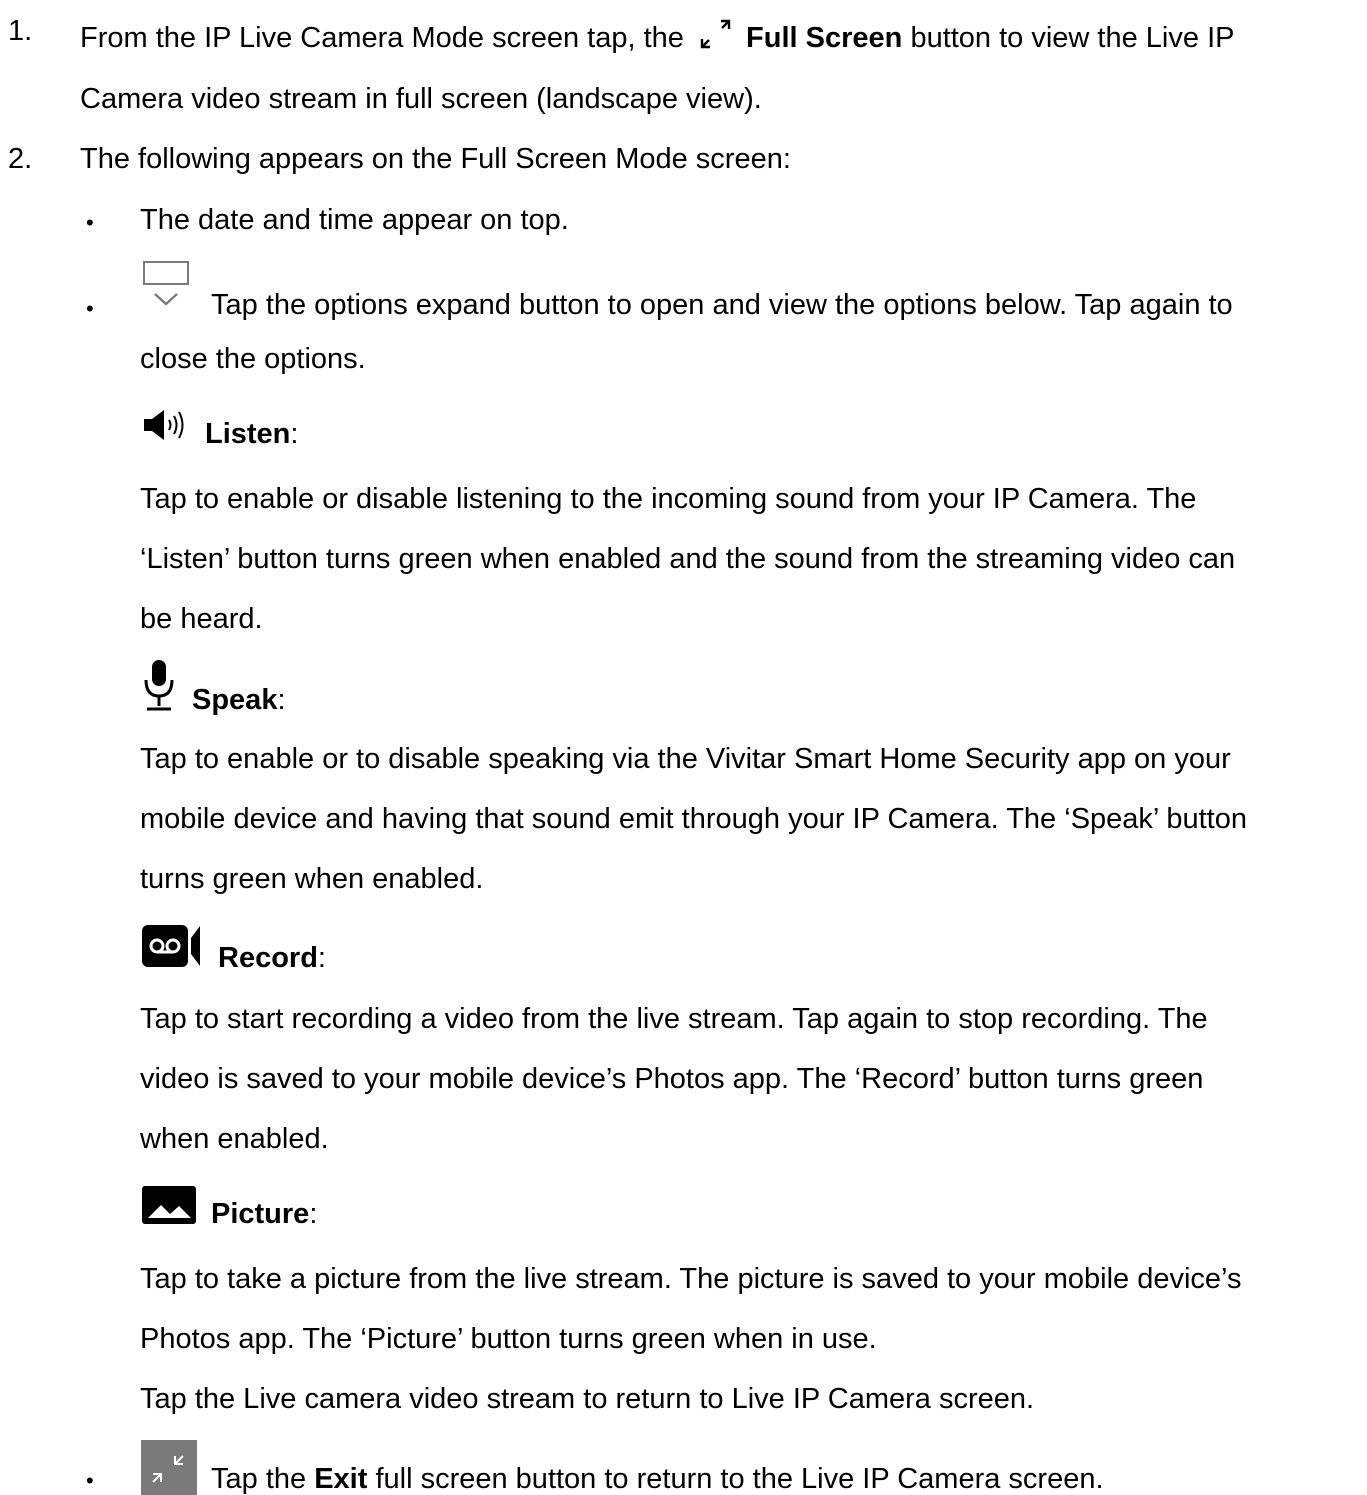  I want to click on speaker-icon, so click(166, 425).